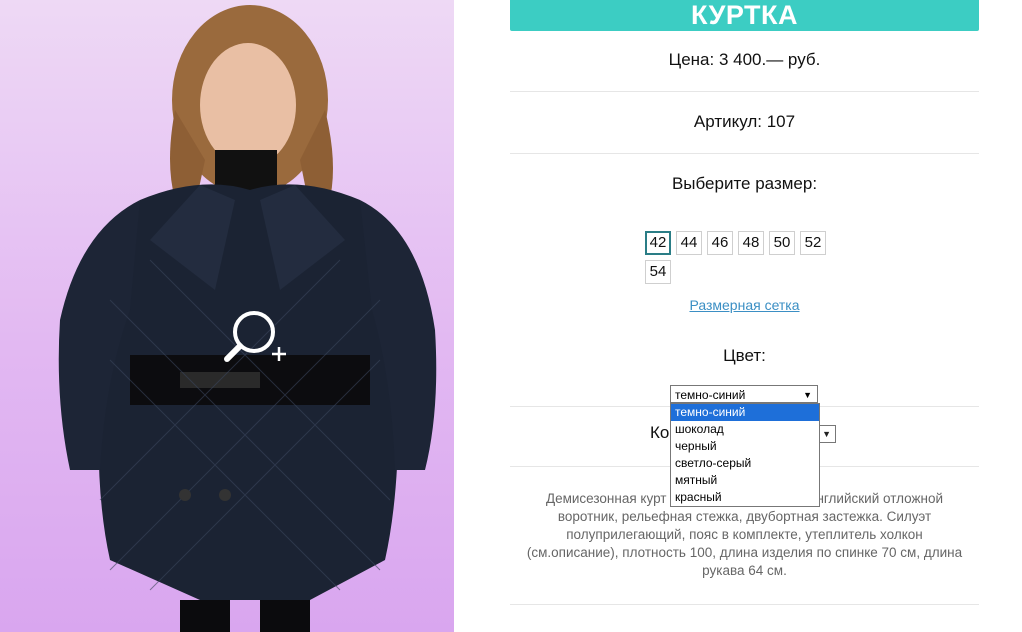  I want to click on color-label: Цвет:, so click(744, 355).